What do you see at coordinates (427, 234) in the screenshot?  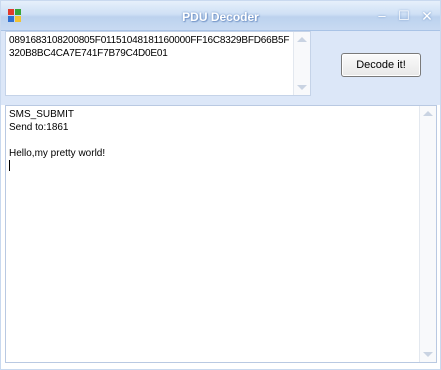 I see `output-scrollbar` at bounding box center [427, 234].